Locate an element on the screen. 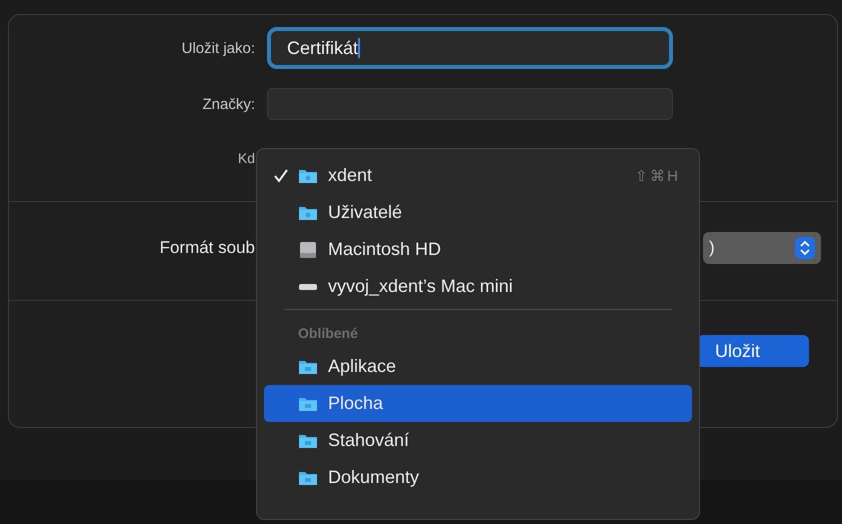 This screenshot has height=524, width=842. section-header: Oblíbené is located at coordinates (328, 333).